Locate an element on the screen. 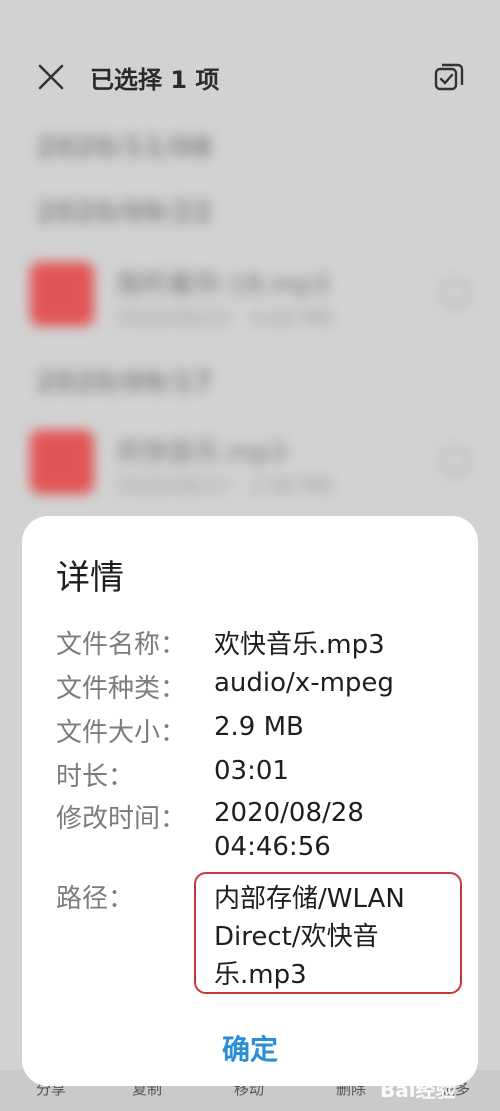 The height and width of the screenshot is (1111, 500). path-label: 路径： is located at coordinates (95, 899).